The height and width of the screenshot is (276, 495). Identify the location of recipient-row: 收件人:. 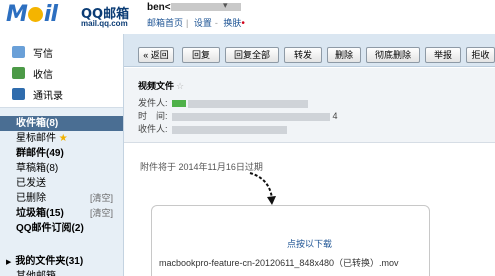
(212, 128).